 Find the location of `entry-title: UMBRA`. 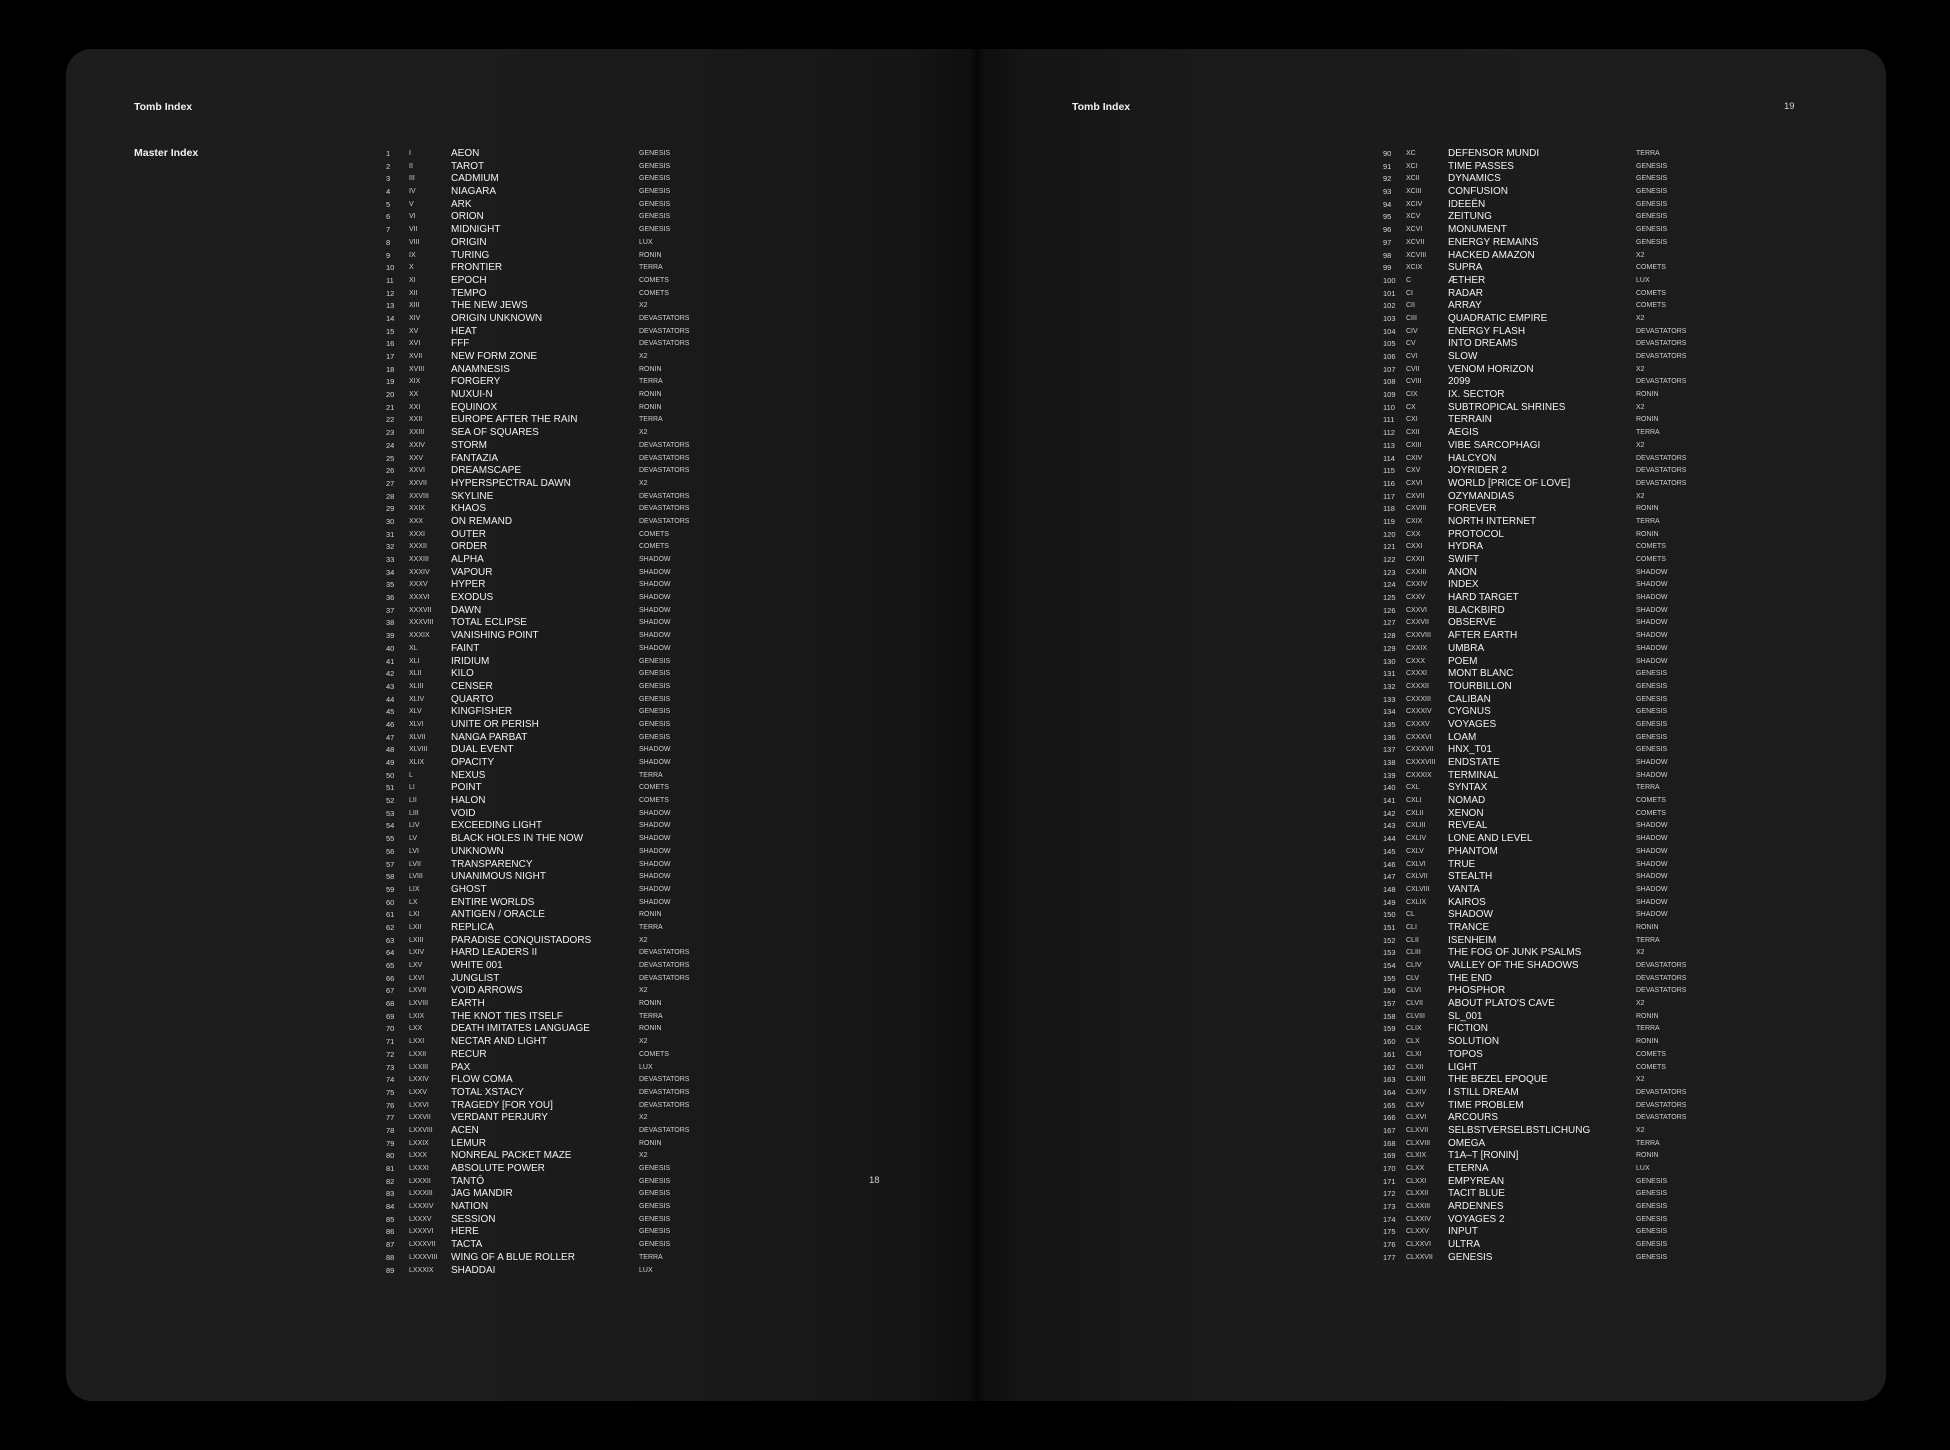

entry-title: UMBRA is located at coordinates (1466, 648).